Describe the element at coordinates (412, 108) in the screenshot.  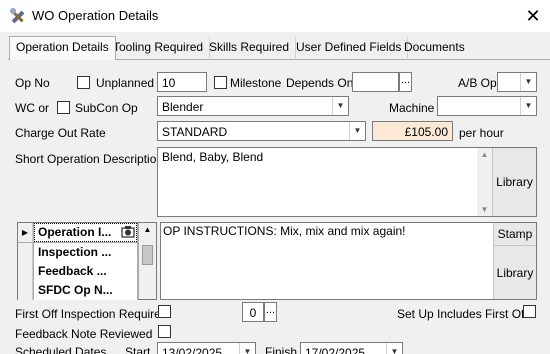
I see `machine-label: Machine` at that location.